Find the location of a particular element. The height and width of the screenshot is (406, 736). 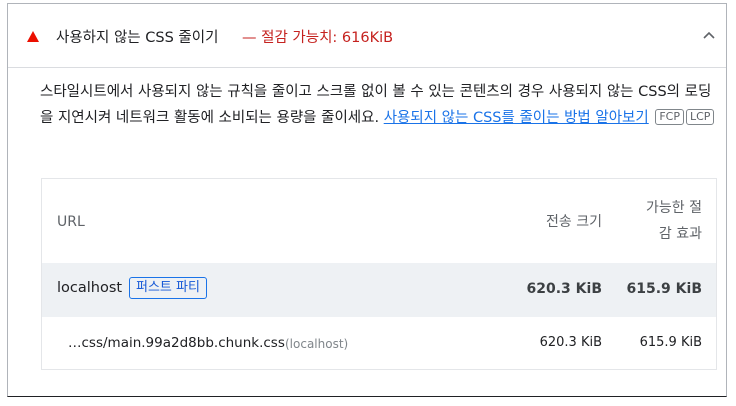

learn-more-link: 사용되지 않는 CSS를 줄이는 방법 알아보기 is located at coordinates (516, 118).